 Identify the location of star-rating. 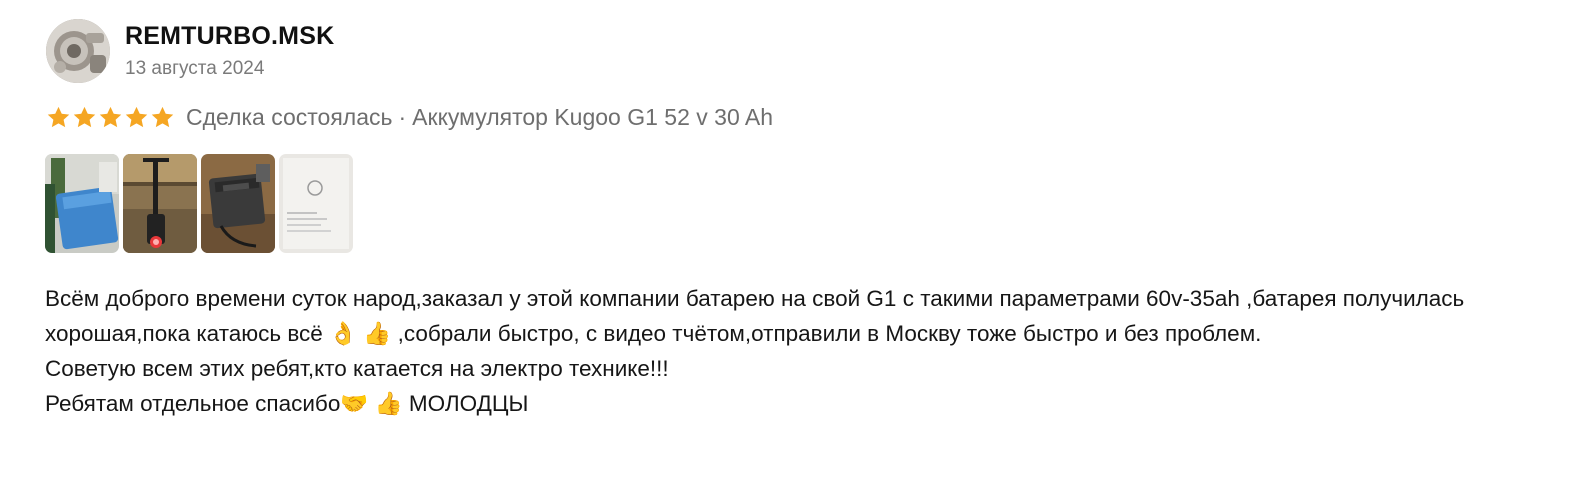
(110, 117).